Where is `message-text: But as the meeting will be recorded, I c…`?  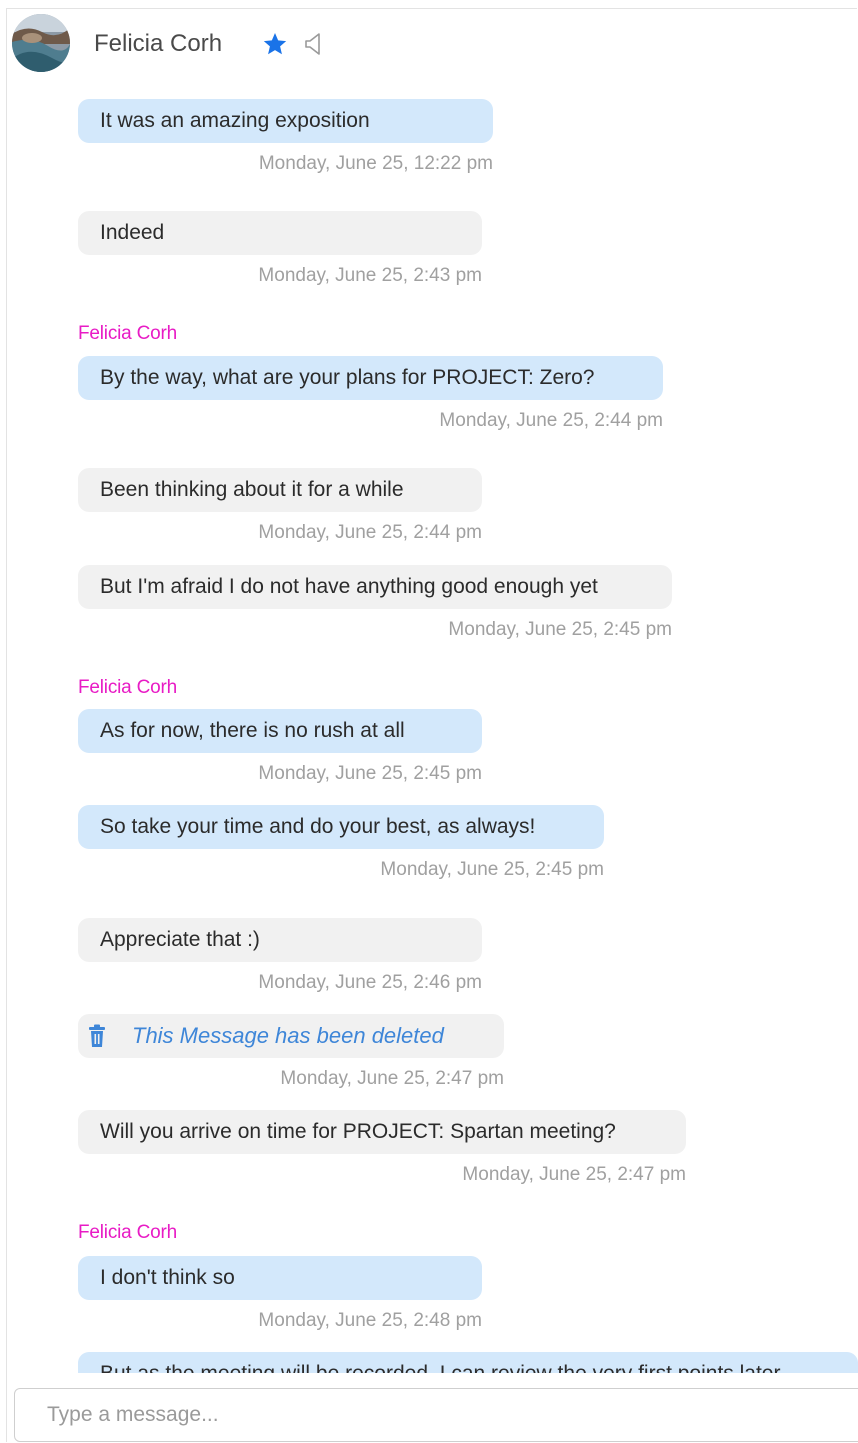 message-text: But as the meeting will be recorded, I c… is located at coordinates (440, 1367).